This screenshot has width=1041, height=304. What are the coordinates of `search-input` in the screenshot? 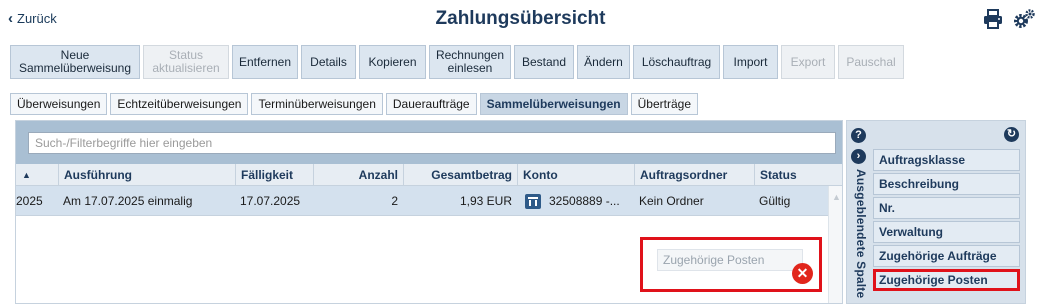 It's located at (432, 143).